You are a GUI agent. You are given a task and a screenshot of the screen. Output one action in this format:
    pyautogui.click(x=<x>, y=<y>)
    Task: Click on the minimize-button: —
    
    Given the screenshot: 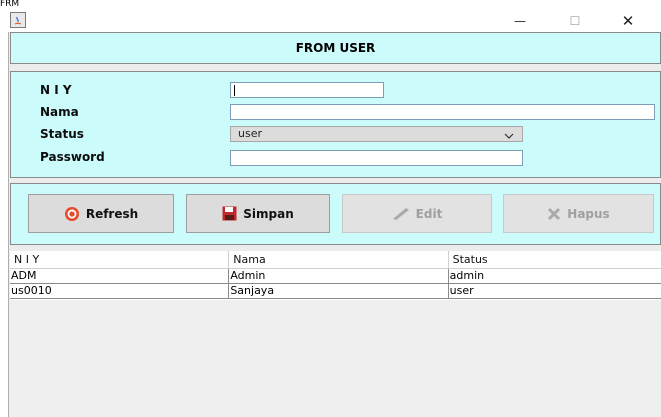 What is the action you would take?
    pyautogui.click(x=520, y=21)
    